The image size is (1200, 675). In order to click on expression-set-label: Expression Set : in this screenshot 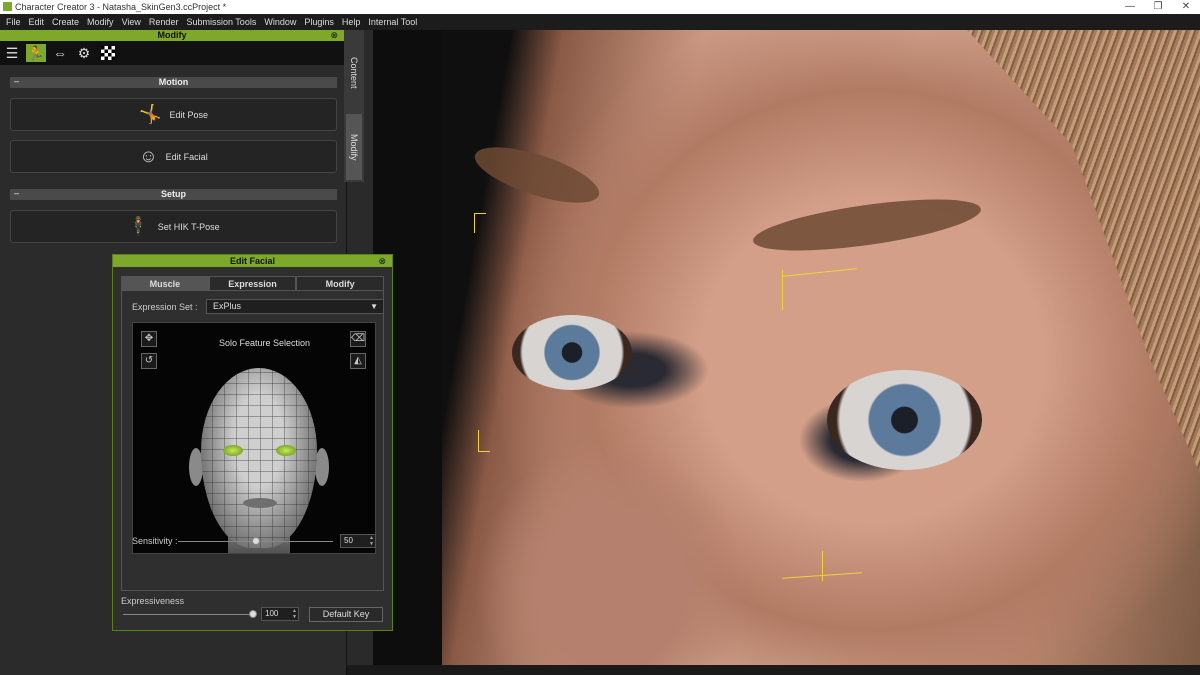, I will do `click(165, 307)`.